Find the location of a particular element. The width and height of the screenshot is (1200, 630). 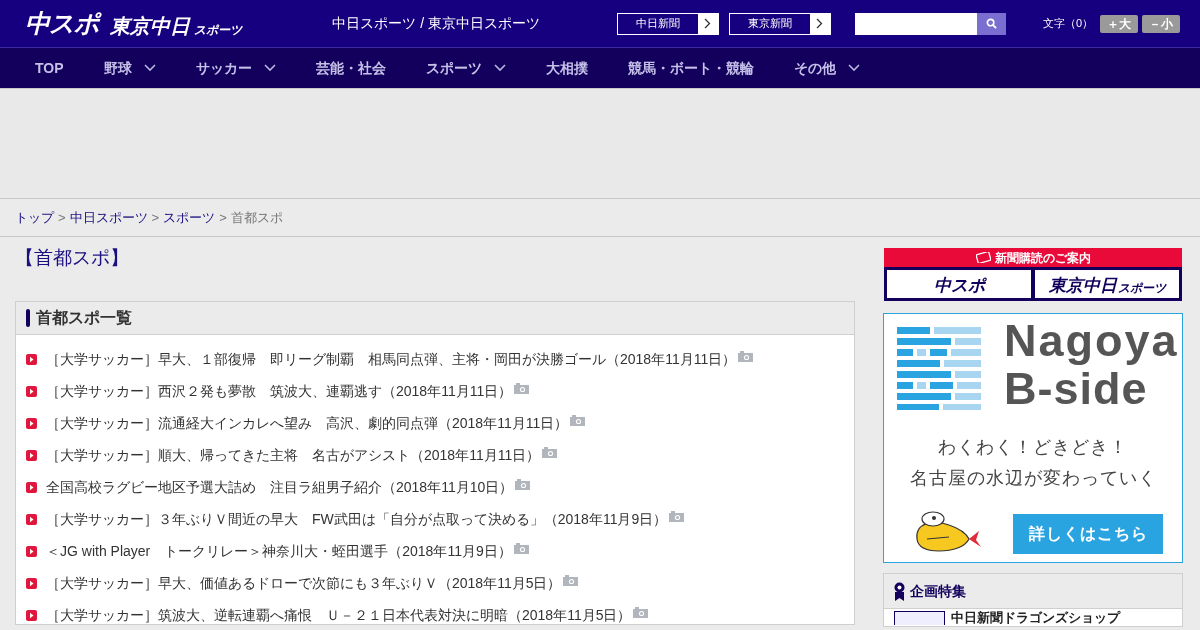

search-icon is located at coordinates (991, 23).